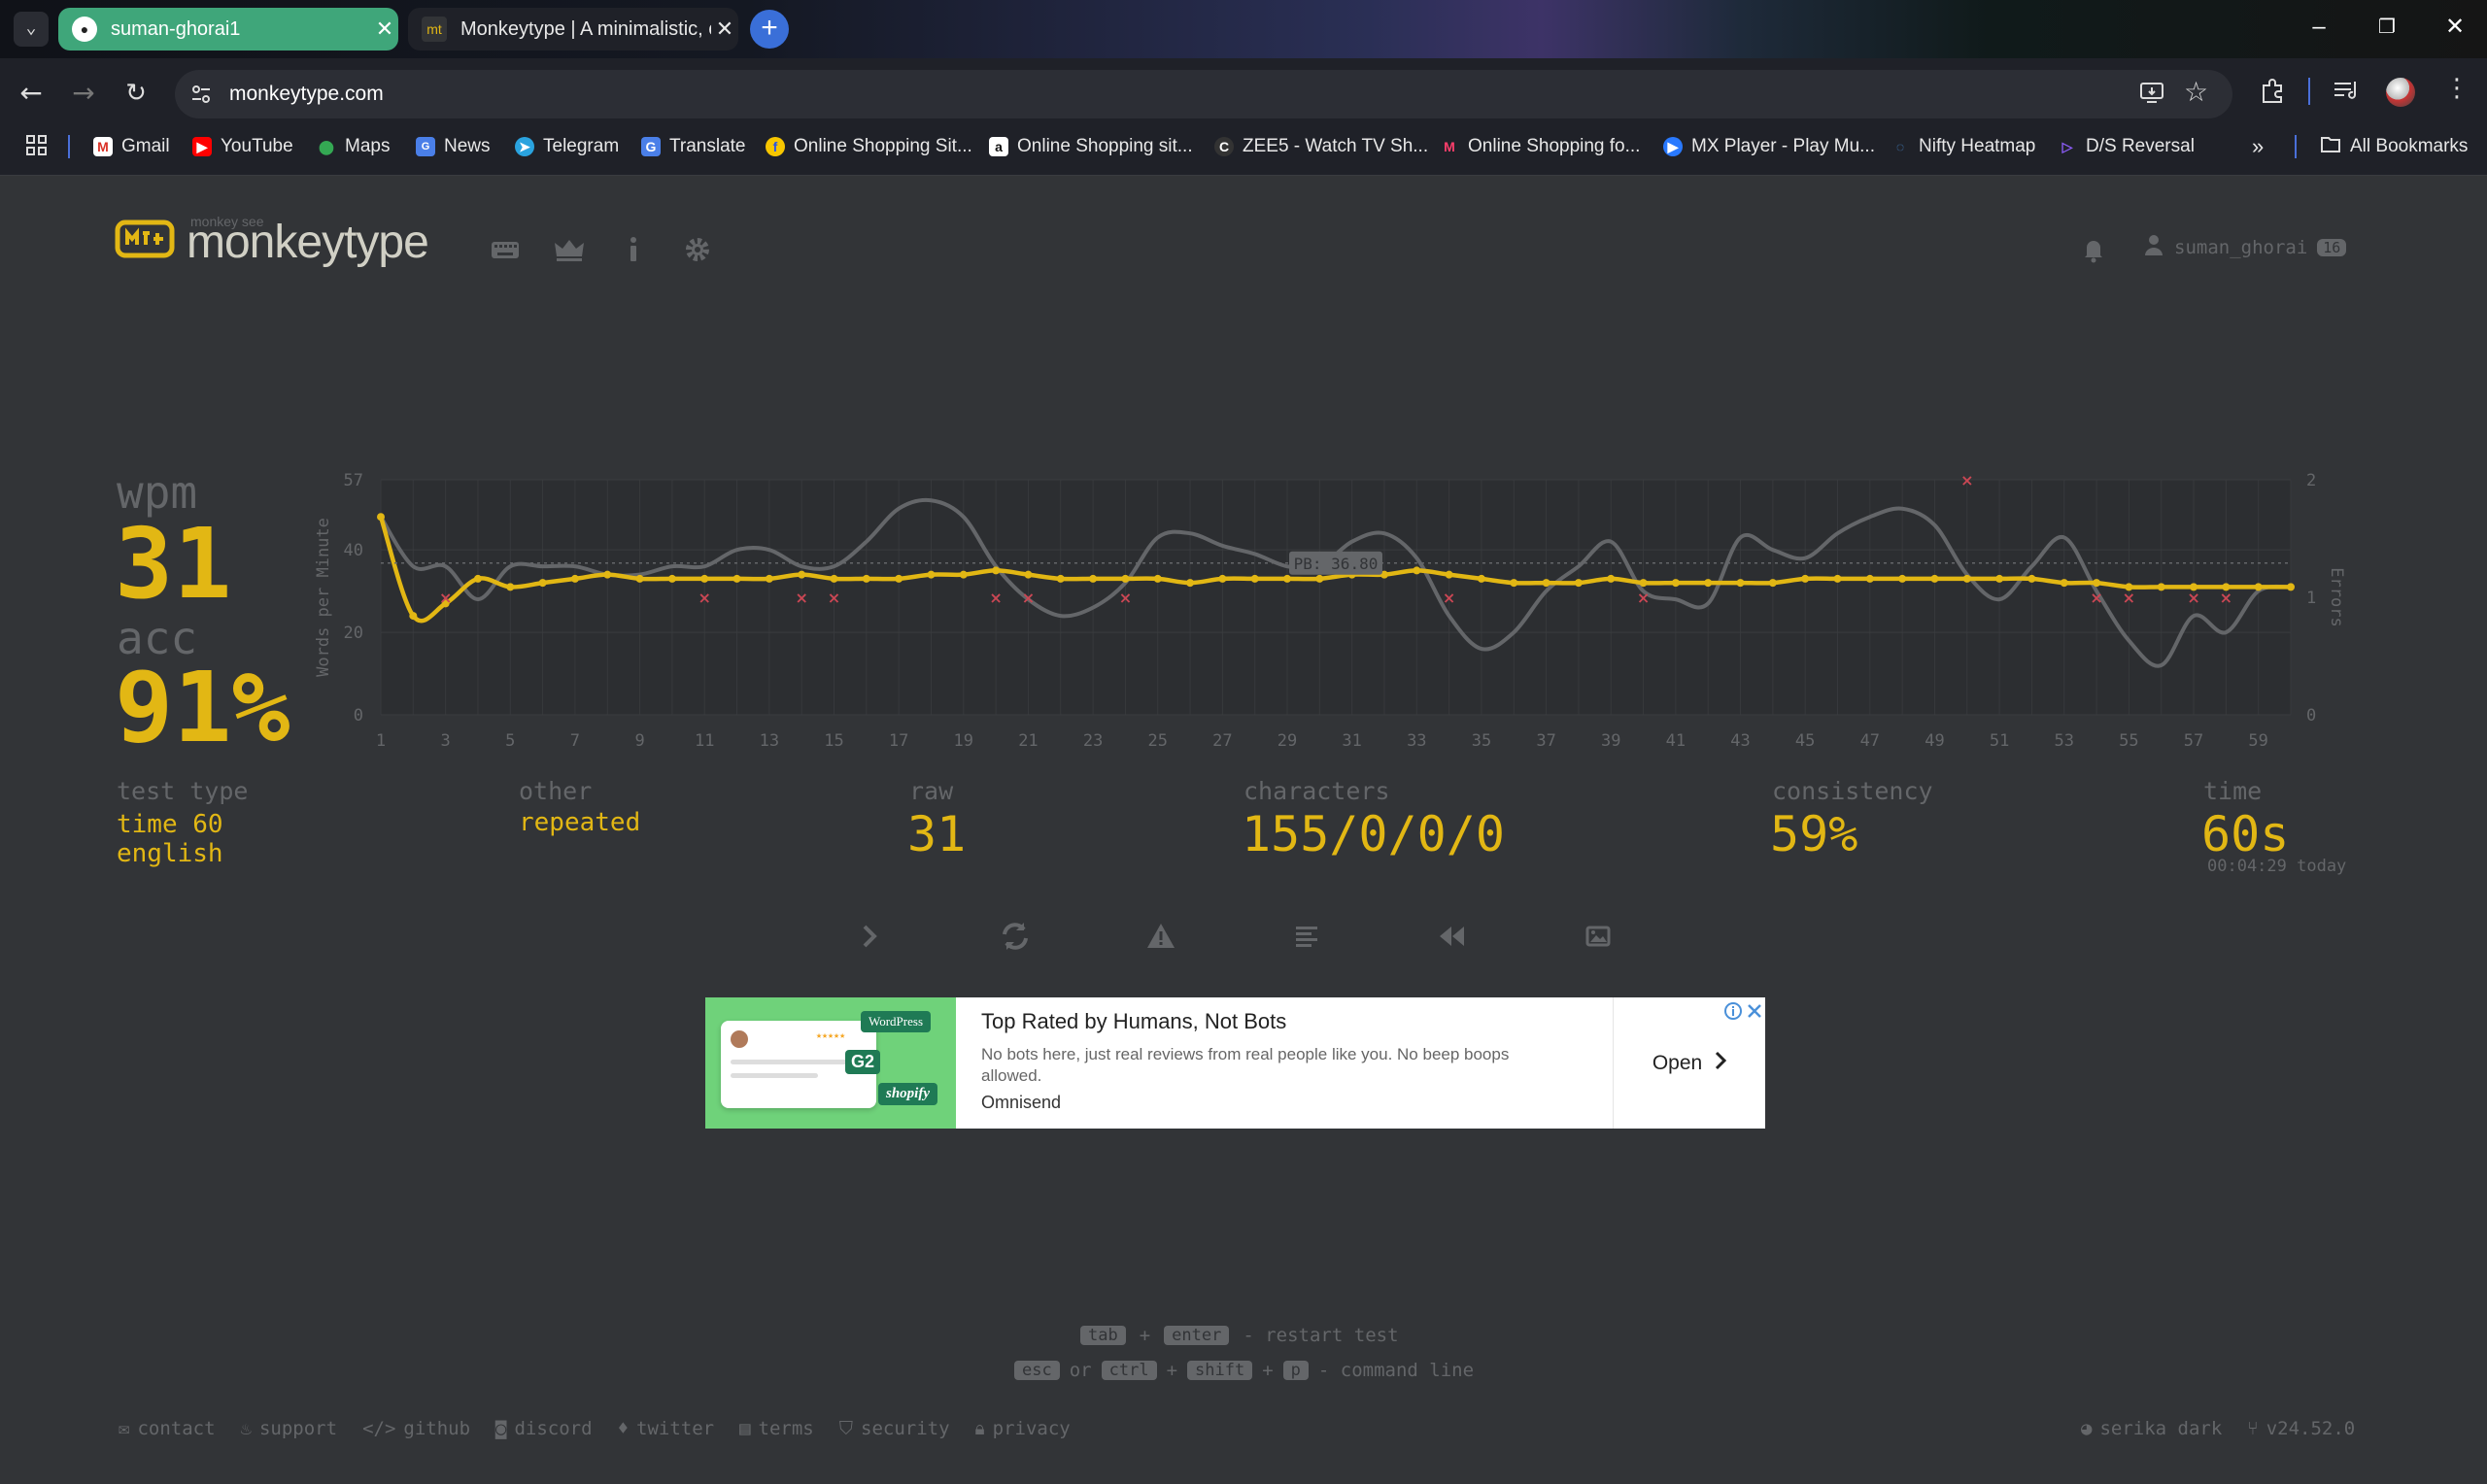 The height and width of the screenshot is (1484, 2487). I want to click on media-control-icon, so click(2347, 90).